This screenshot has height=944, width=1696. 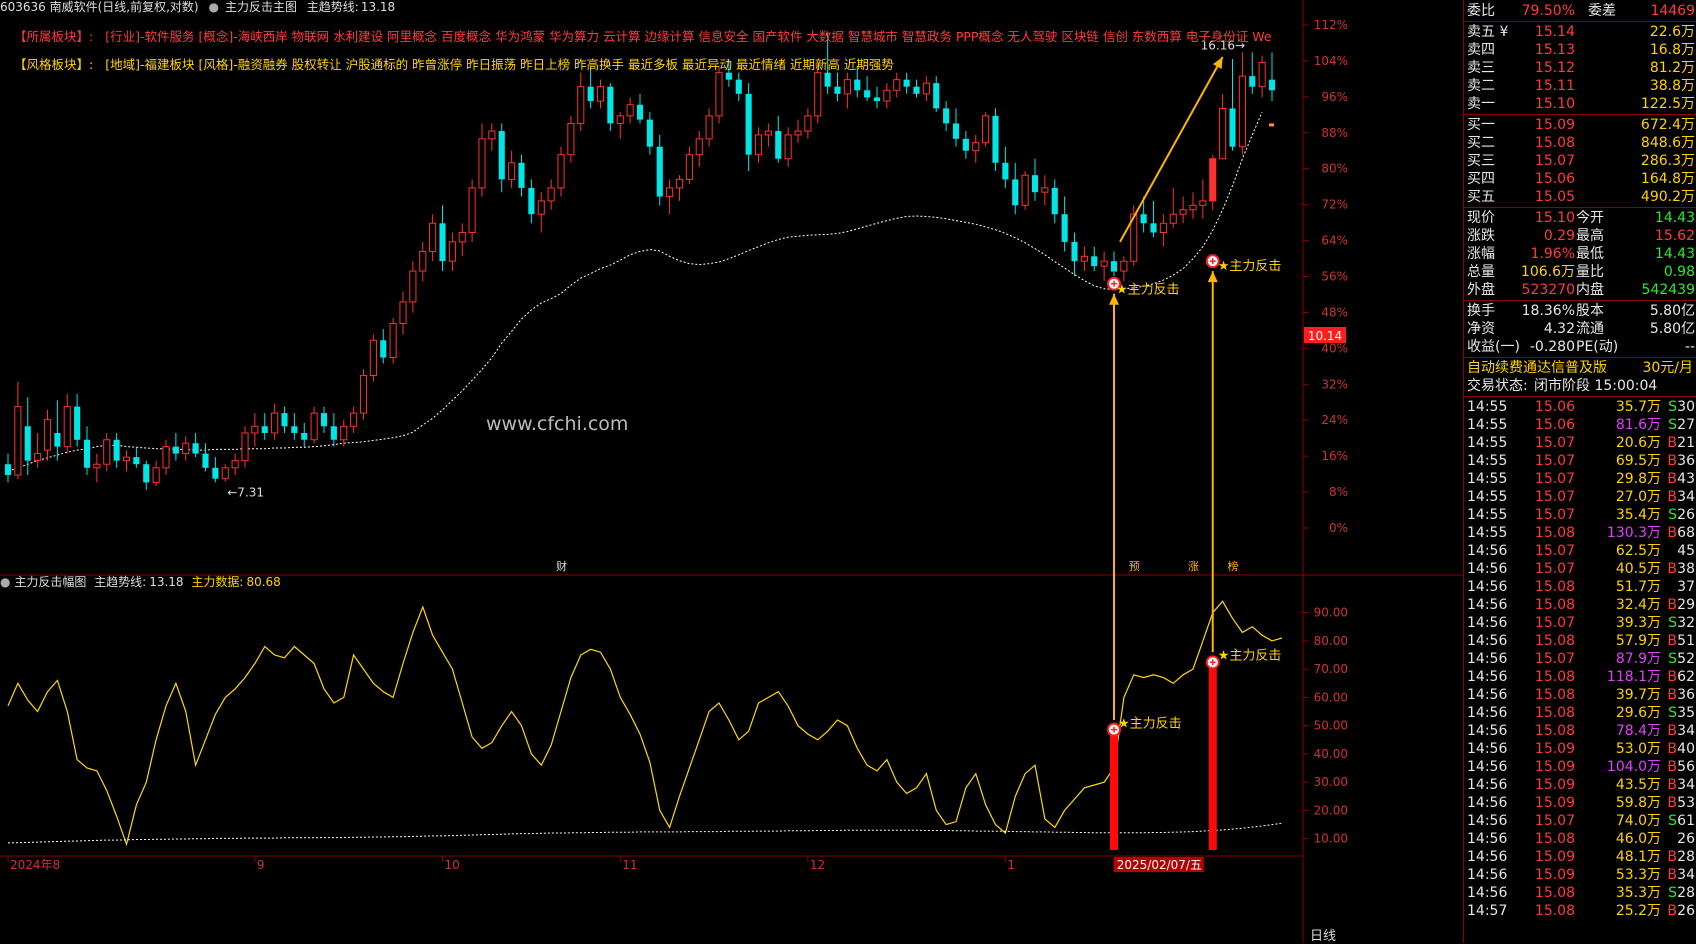 I want to click on promo-row: 自动续费通达信普及版 30元/月, so click(x=1580, y=368).